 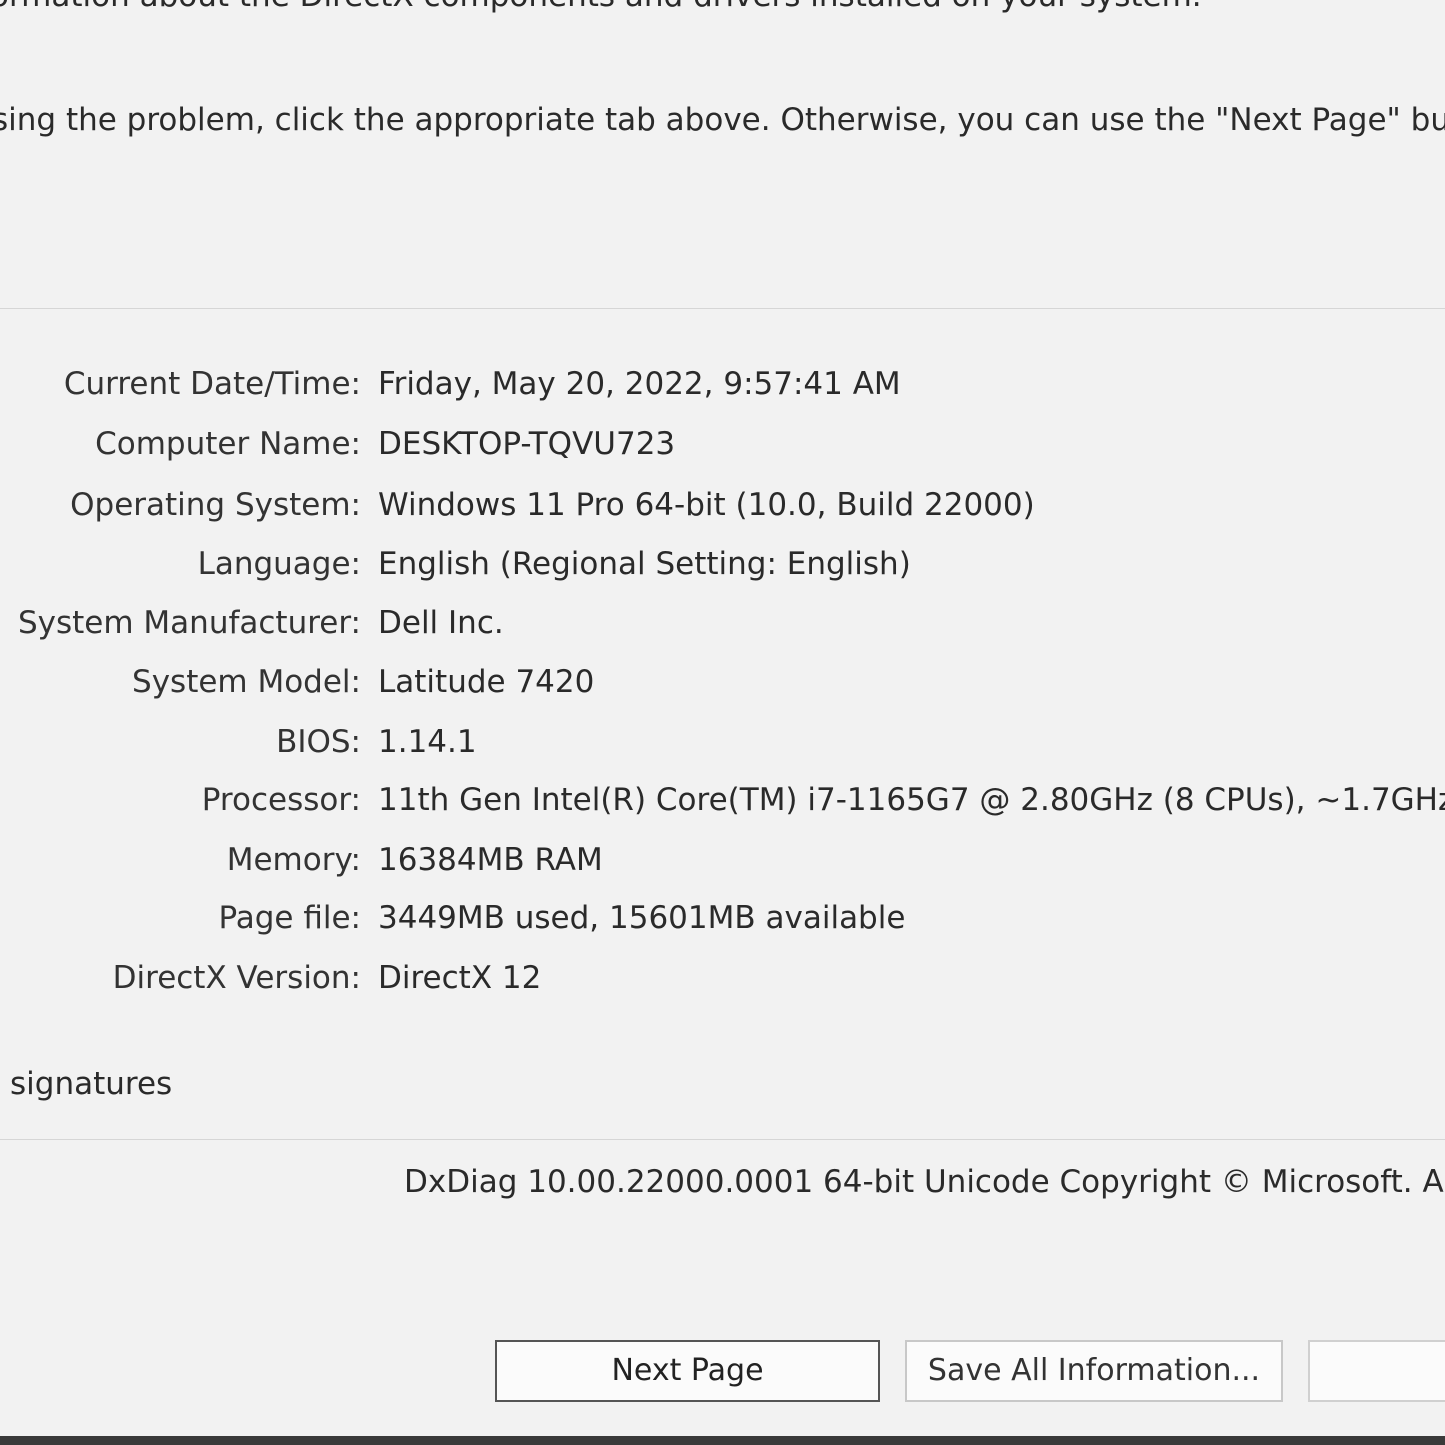 What do you see at coordinates (281, 800) in the screenshot?
I see `info-label: Processor:` at bounding box center [281, 800].